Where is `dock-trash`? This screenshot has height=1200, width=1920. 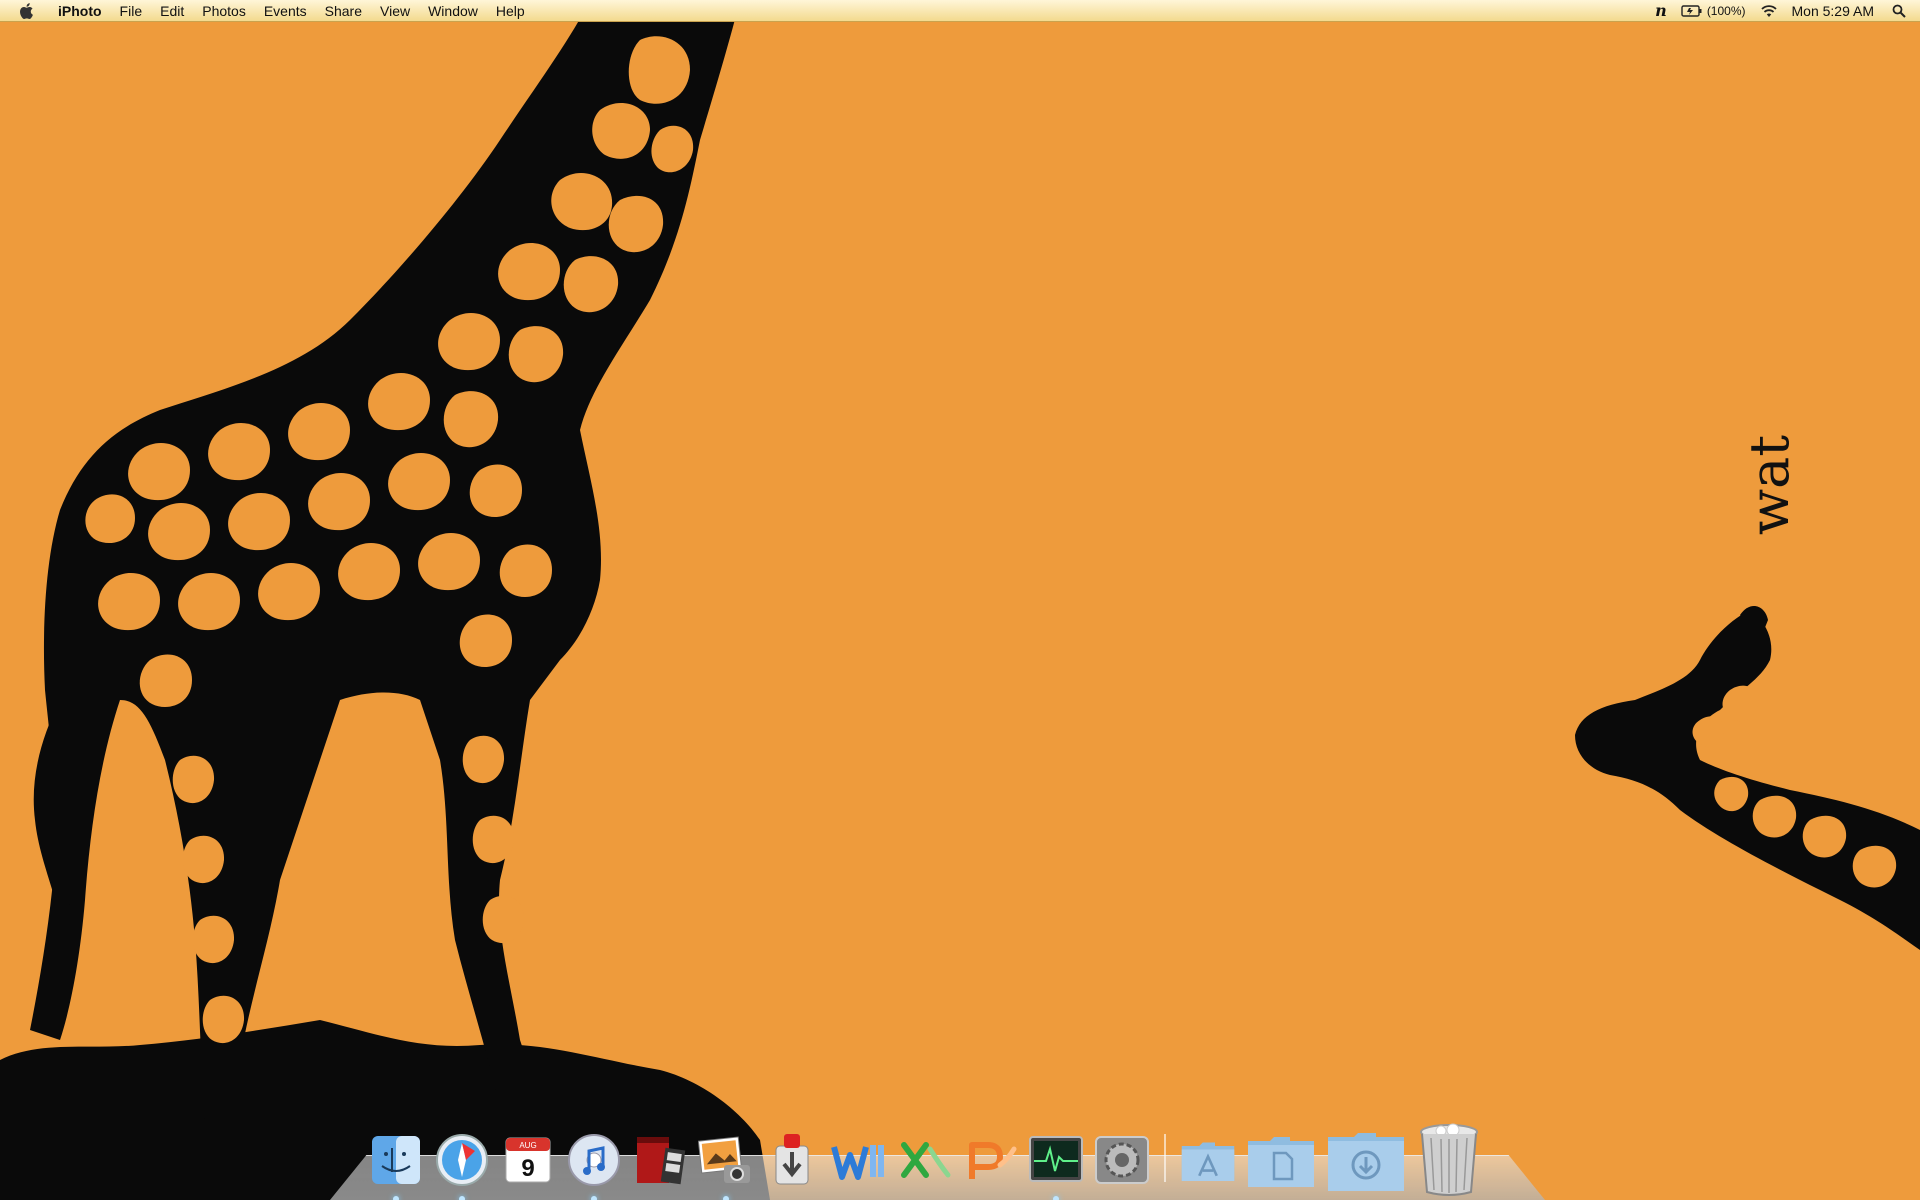
dock-trash is located at coordinates (1449, 1159).